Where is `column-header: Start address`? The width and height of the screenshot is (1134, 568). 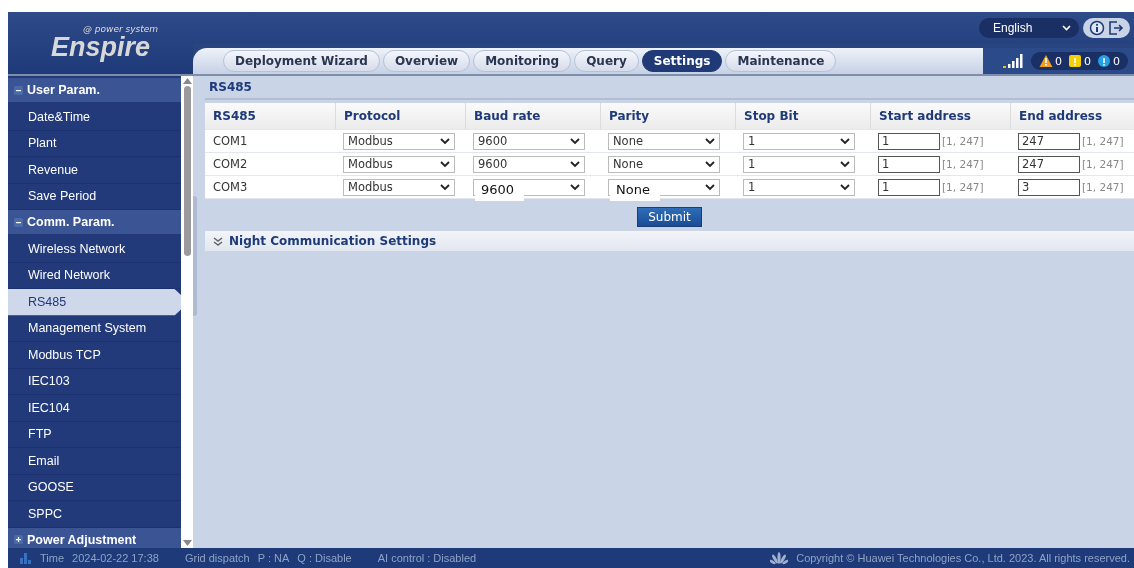 column-header: Start address is located at coordinates (940, 116).